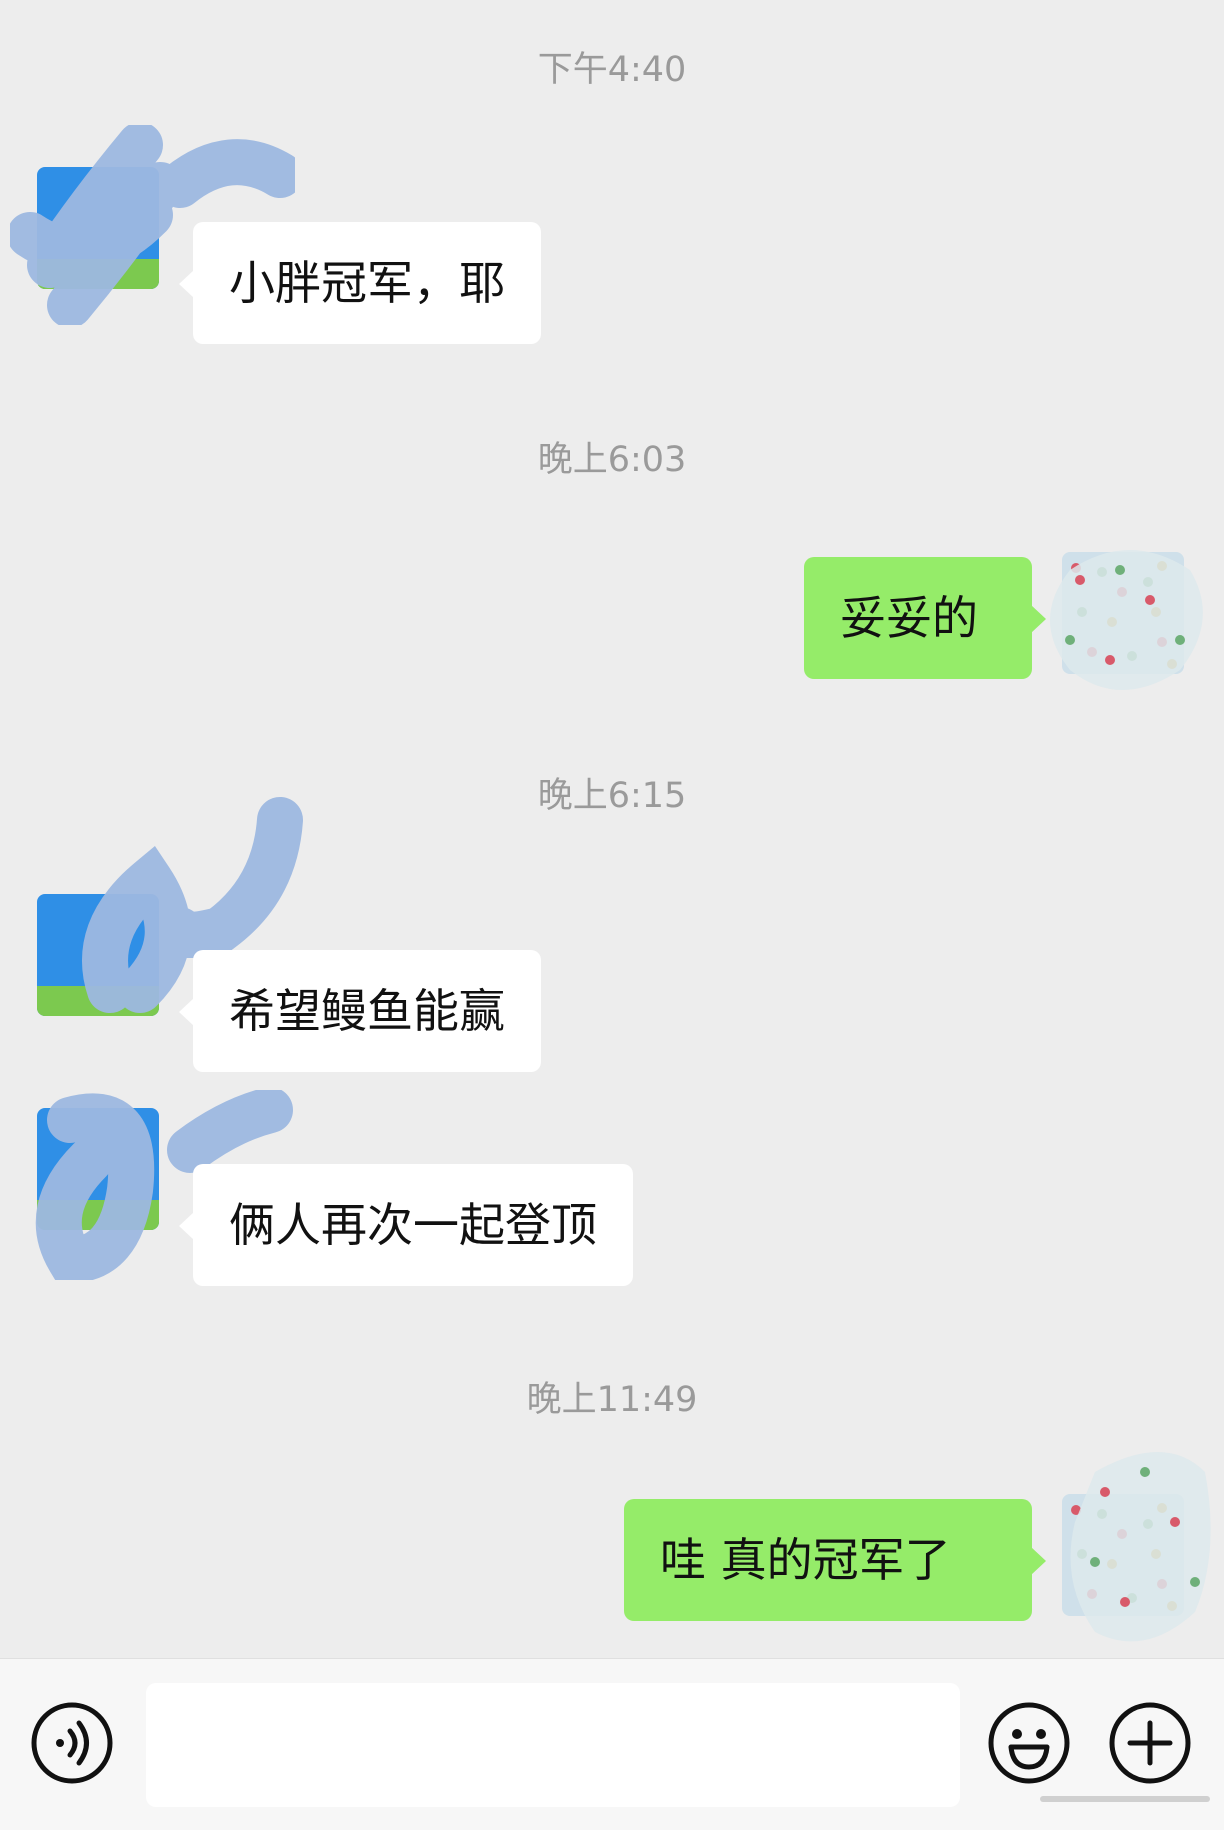  I want to click on message-bubble-outgoing: 哇 真的冠军了, so click(835, 1560).